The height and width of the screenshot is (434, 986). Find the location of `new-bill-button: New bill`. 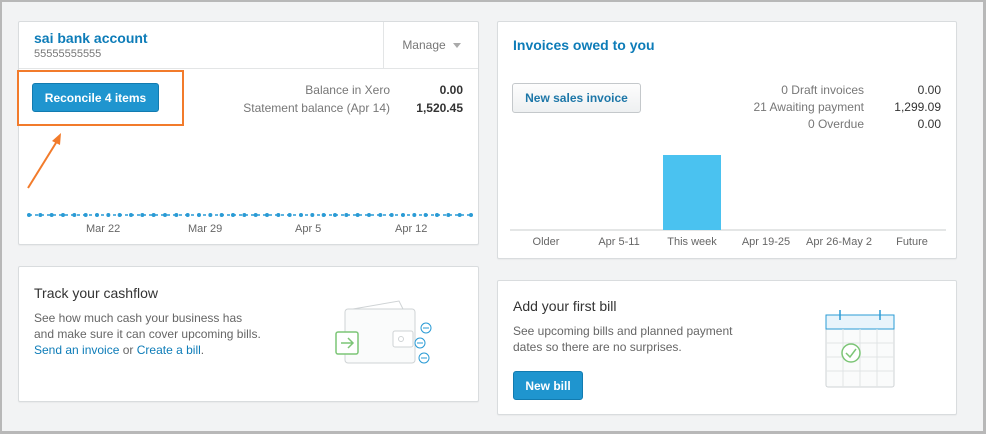

new-bill-button: New bill is located at coordinates (548, 385).